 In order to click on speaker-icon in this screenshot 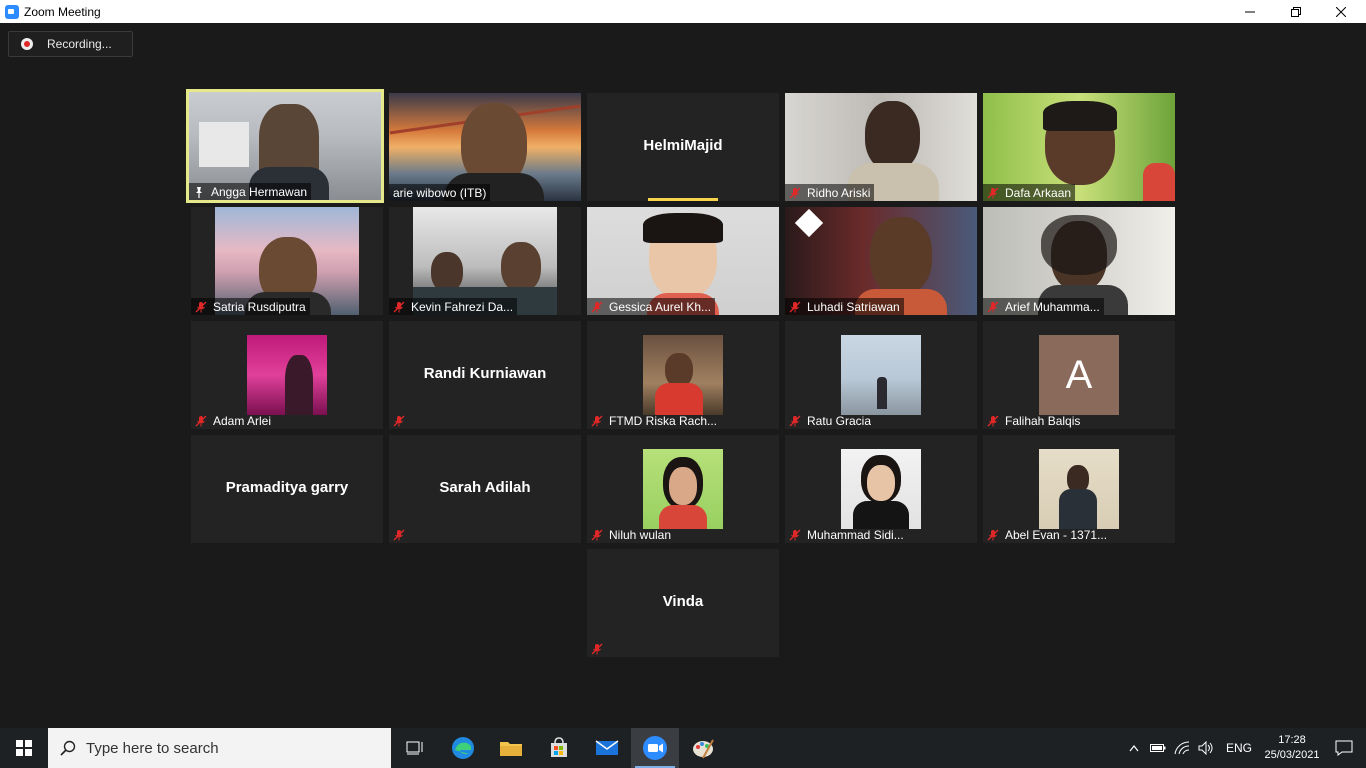, I will do `click(1205, 748)`.